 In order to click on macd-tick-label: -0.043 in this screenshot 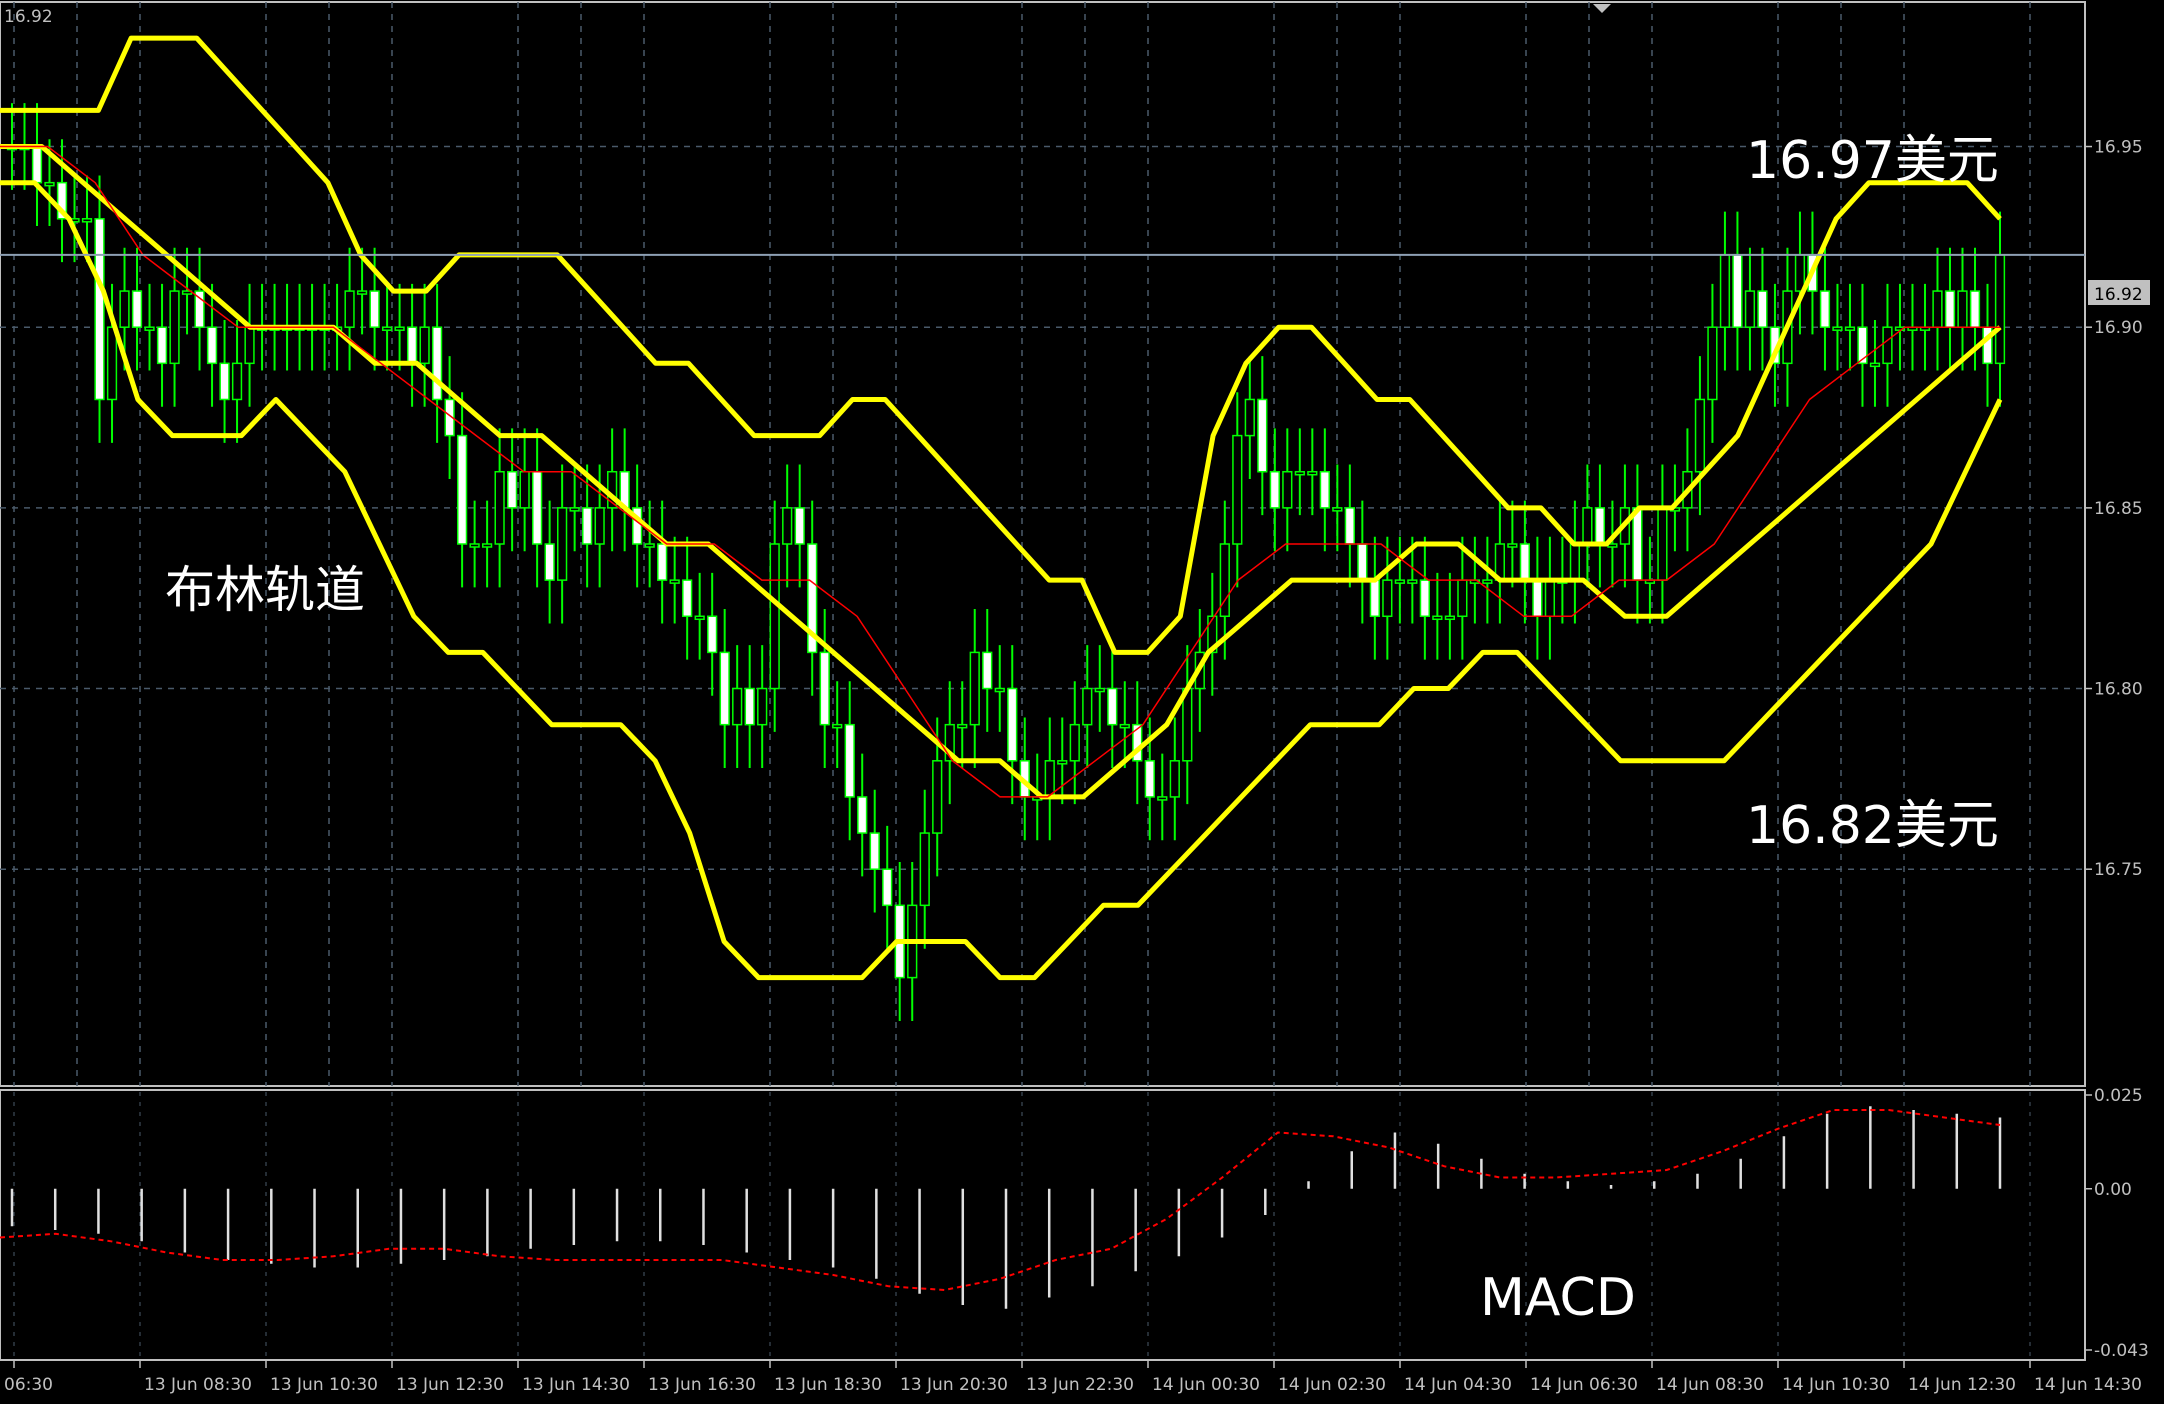, I will do `click(2121, 1351)`.